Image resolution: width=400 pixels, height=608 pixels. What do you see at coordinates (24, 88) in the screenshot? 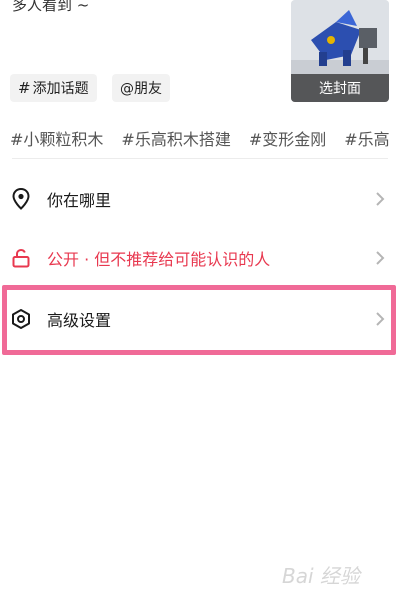
I see `hash-icon: #` at bounding box center [24, 88].